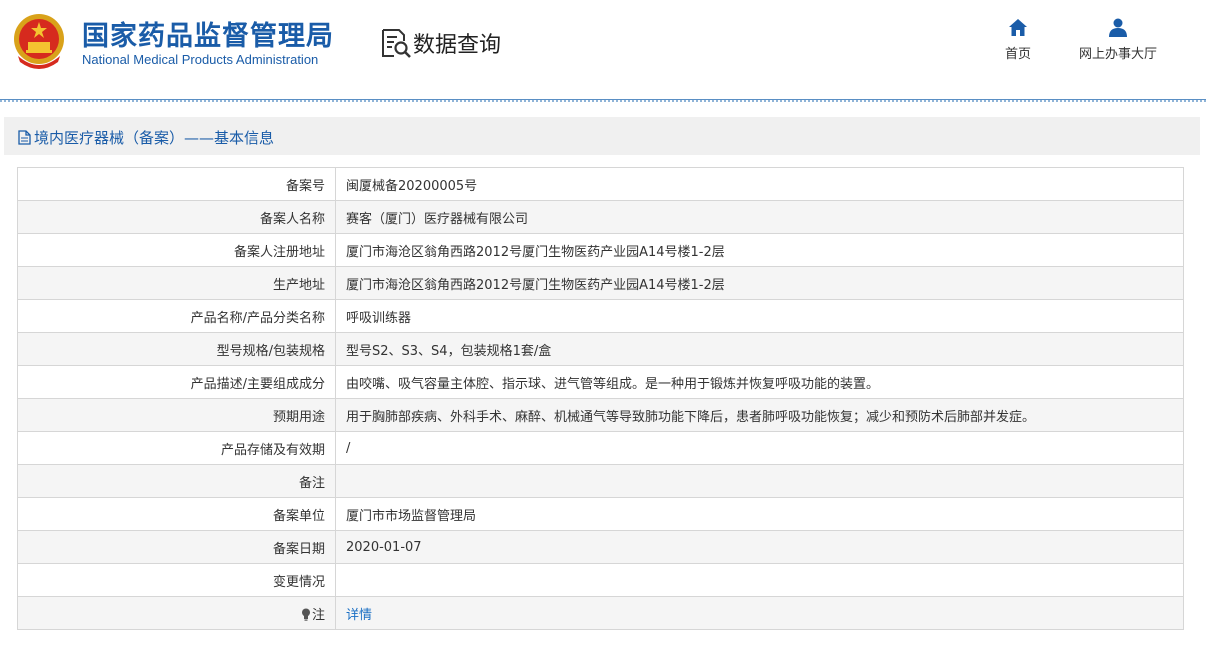 The image size is (1206, 662). What do you see at coordinates (176, 547) in the screenshot?
I see `row-label: 备案日期` at bounding box center [176, 547].